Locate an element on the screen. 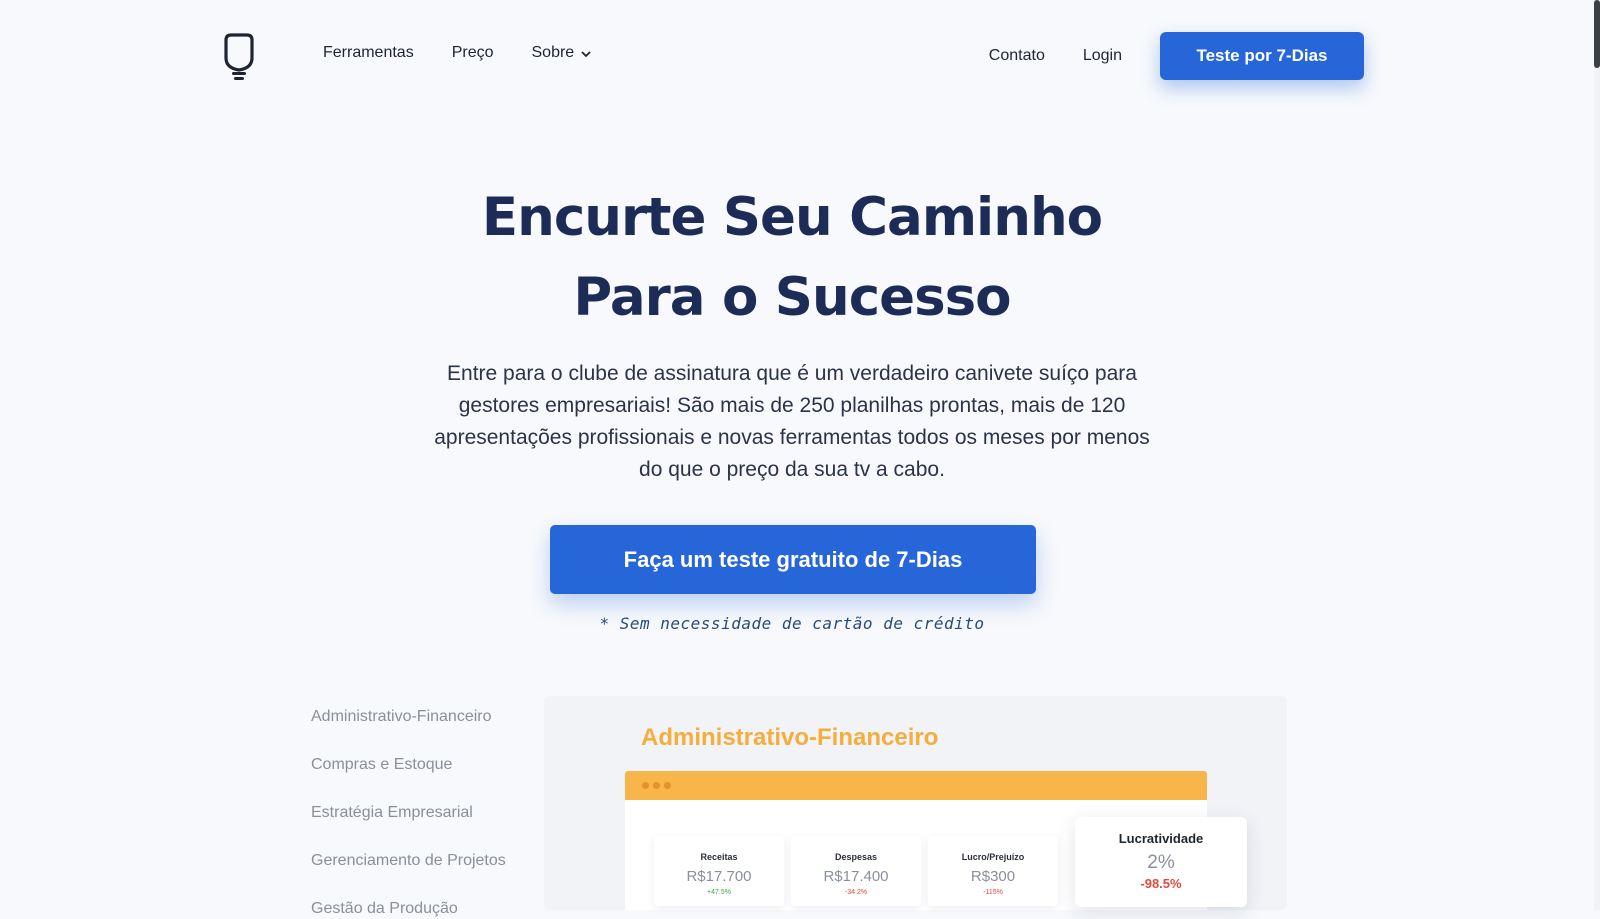  category-estrategia-empresarial: Estratégia Empresarial is located at coordinates (408, 812).